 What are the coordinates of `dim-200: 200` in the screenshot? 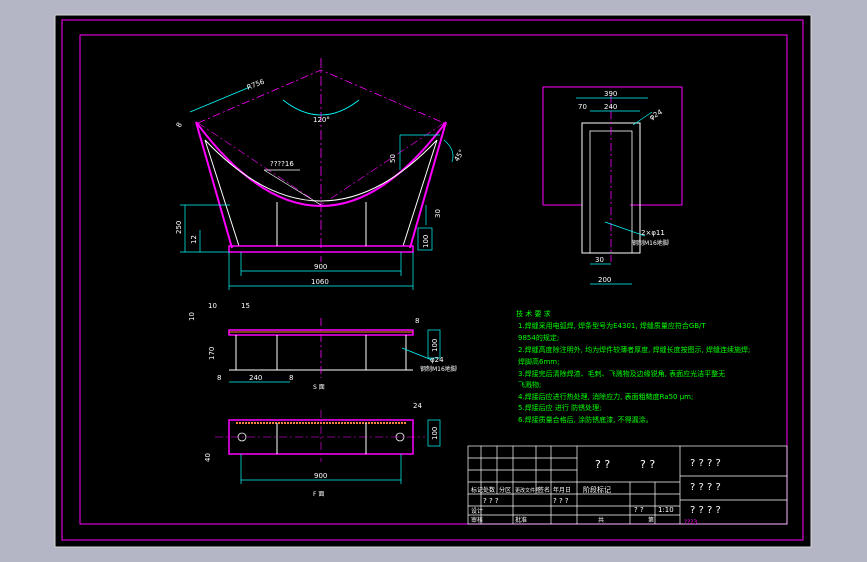 It's located at (604, 280).